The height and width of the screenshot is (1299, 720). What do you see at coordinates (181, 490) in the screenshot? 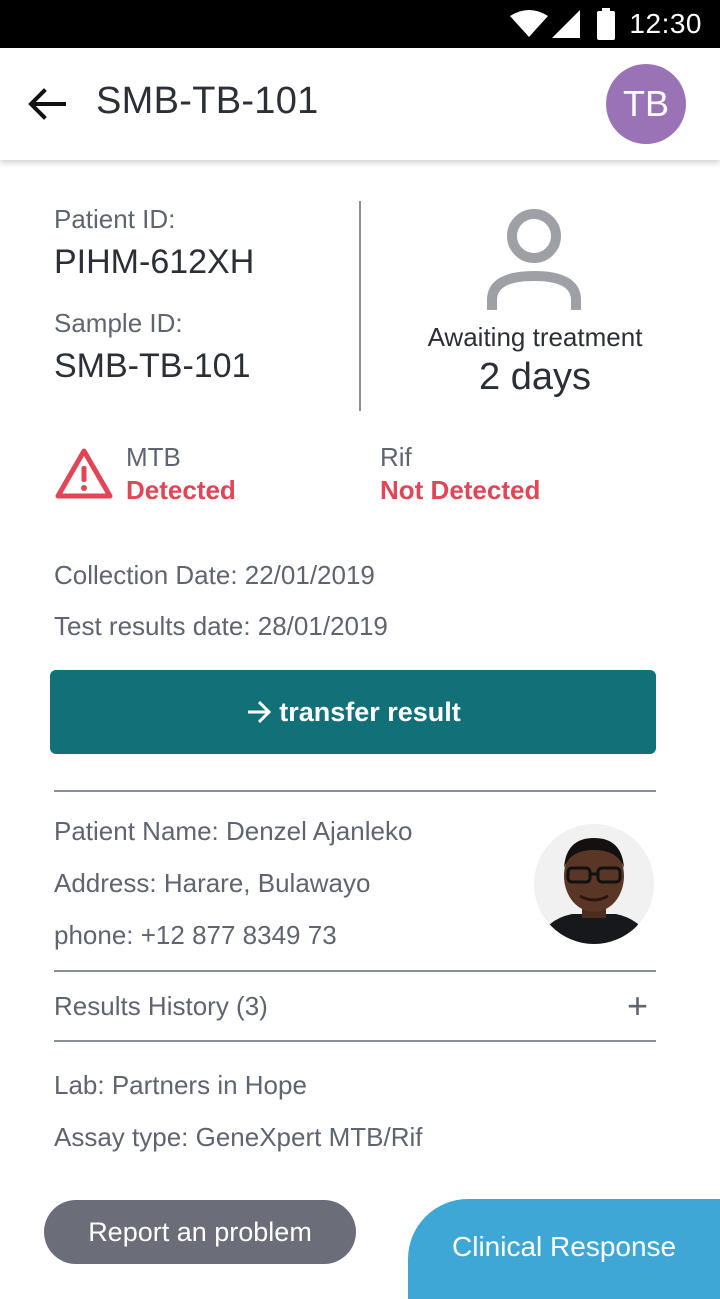
I see `mtb-status: Detected` at bounding box center [181, 490].